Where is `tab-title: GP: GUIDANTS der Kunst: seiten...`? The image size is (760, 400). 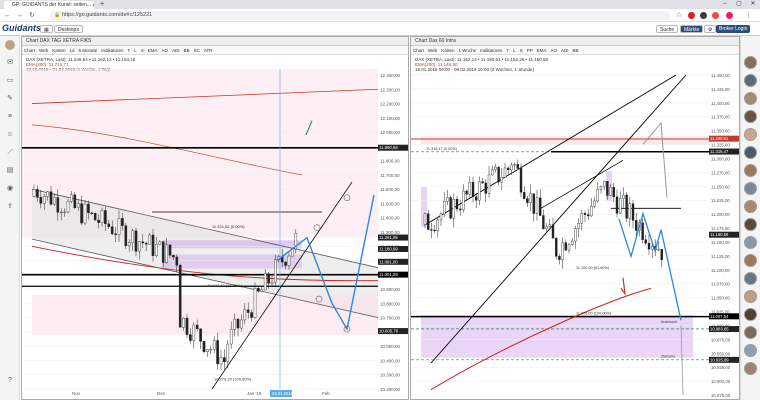 tab-title: GP: GUIDANTS der Kunst: seiten... is located at coordinates (51, 5).